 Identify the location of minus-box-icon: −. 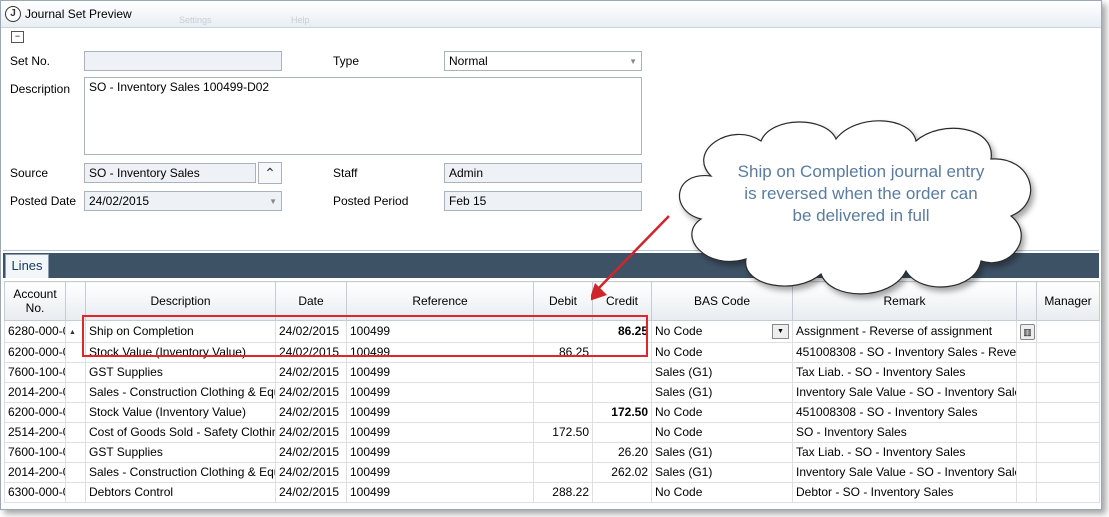
(17, 37).